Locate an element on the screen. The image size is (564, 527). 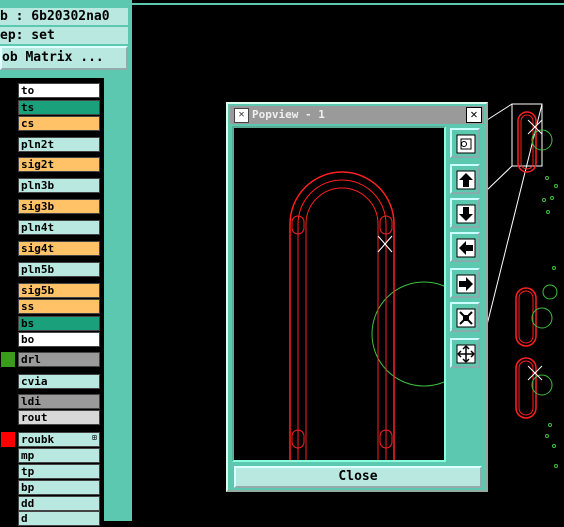
layer-row-sig3b: sig3b is located at coordinates (52, 206).